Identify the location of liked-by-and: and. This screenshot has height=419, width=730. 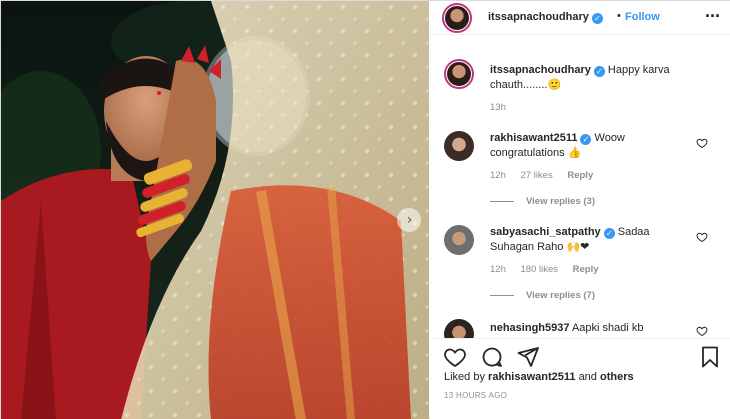
(587, 377).